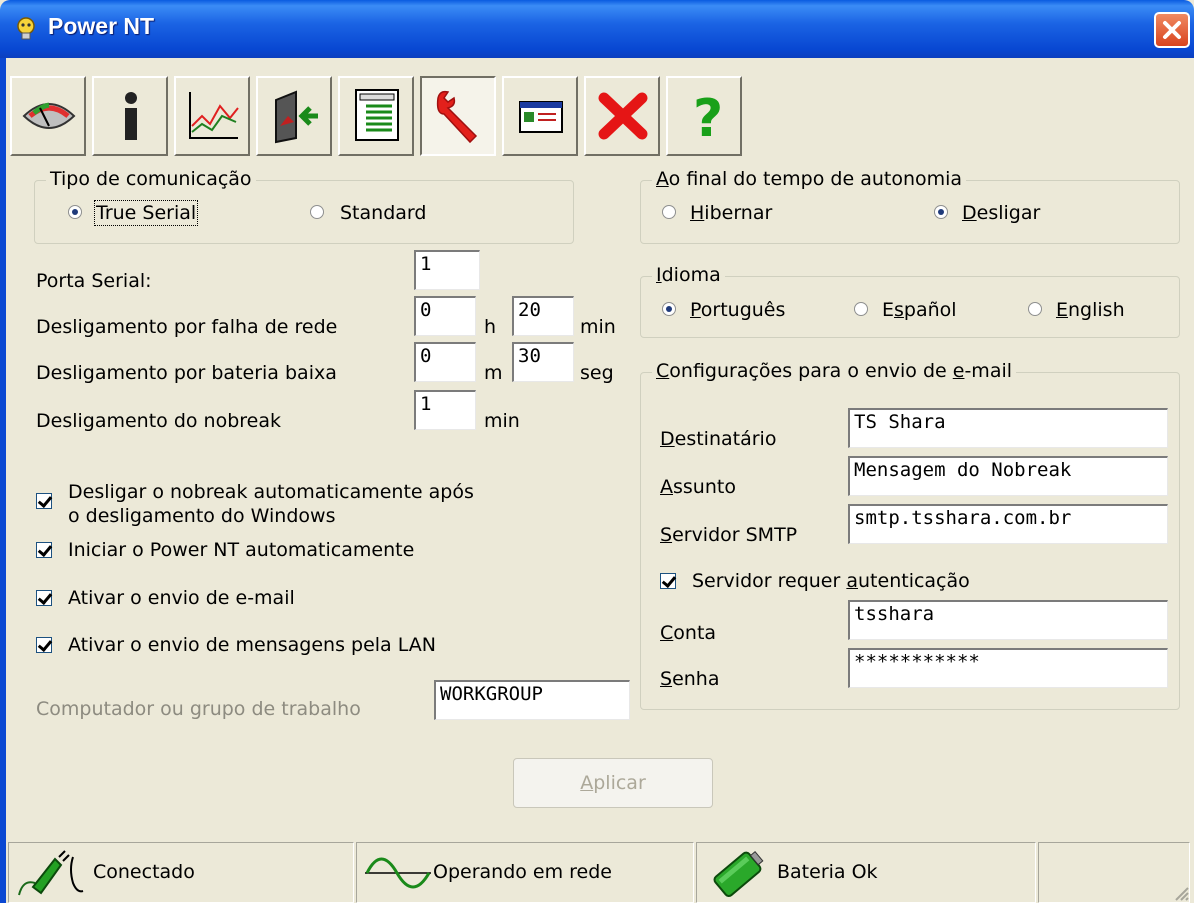 This screenshot has width=1194, height=903. I want to click on status-connection: Conectado, so click(181, 872).